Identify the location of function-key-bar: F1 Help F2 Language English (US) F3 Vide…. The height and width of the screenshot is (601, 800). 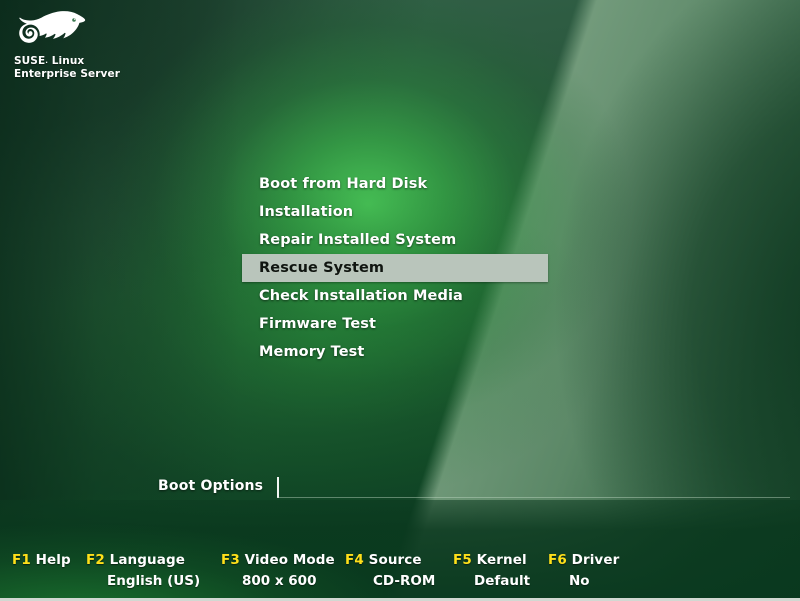
(400, 574).